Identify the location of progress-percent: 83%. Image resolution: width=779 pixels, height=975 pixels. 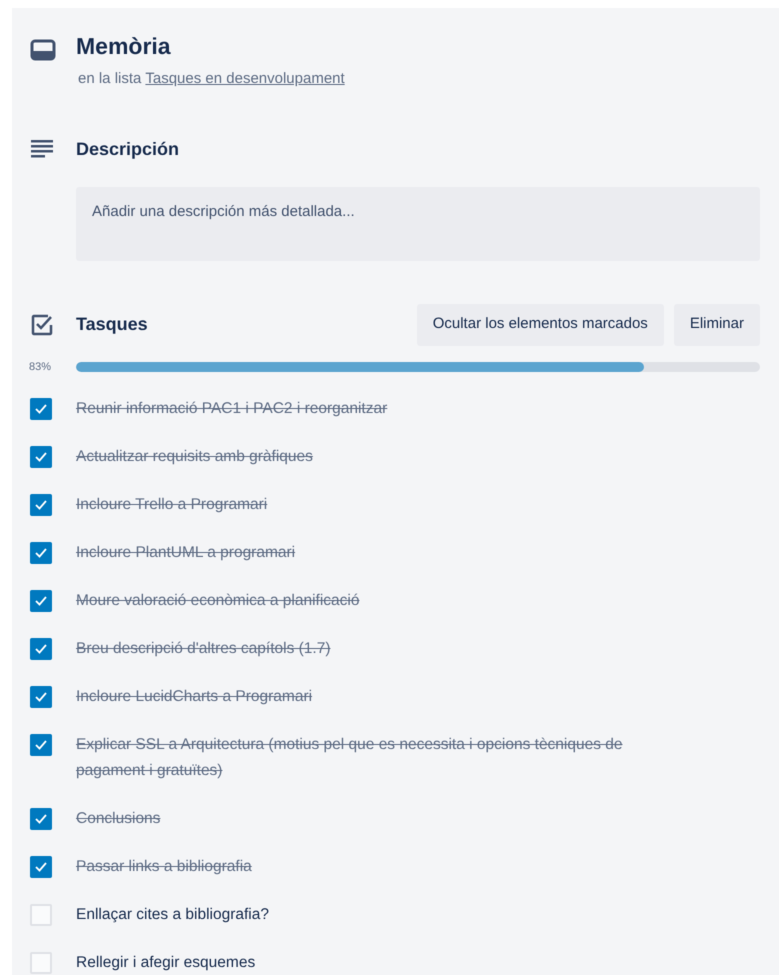
(40, 367).